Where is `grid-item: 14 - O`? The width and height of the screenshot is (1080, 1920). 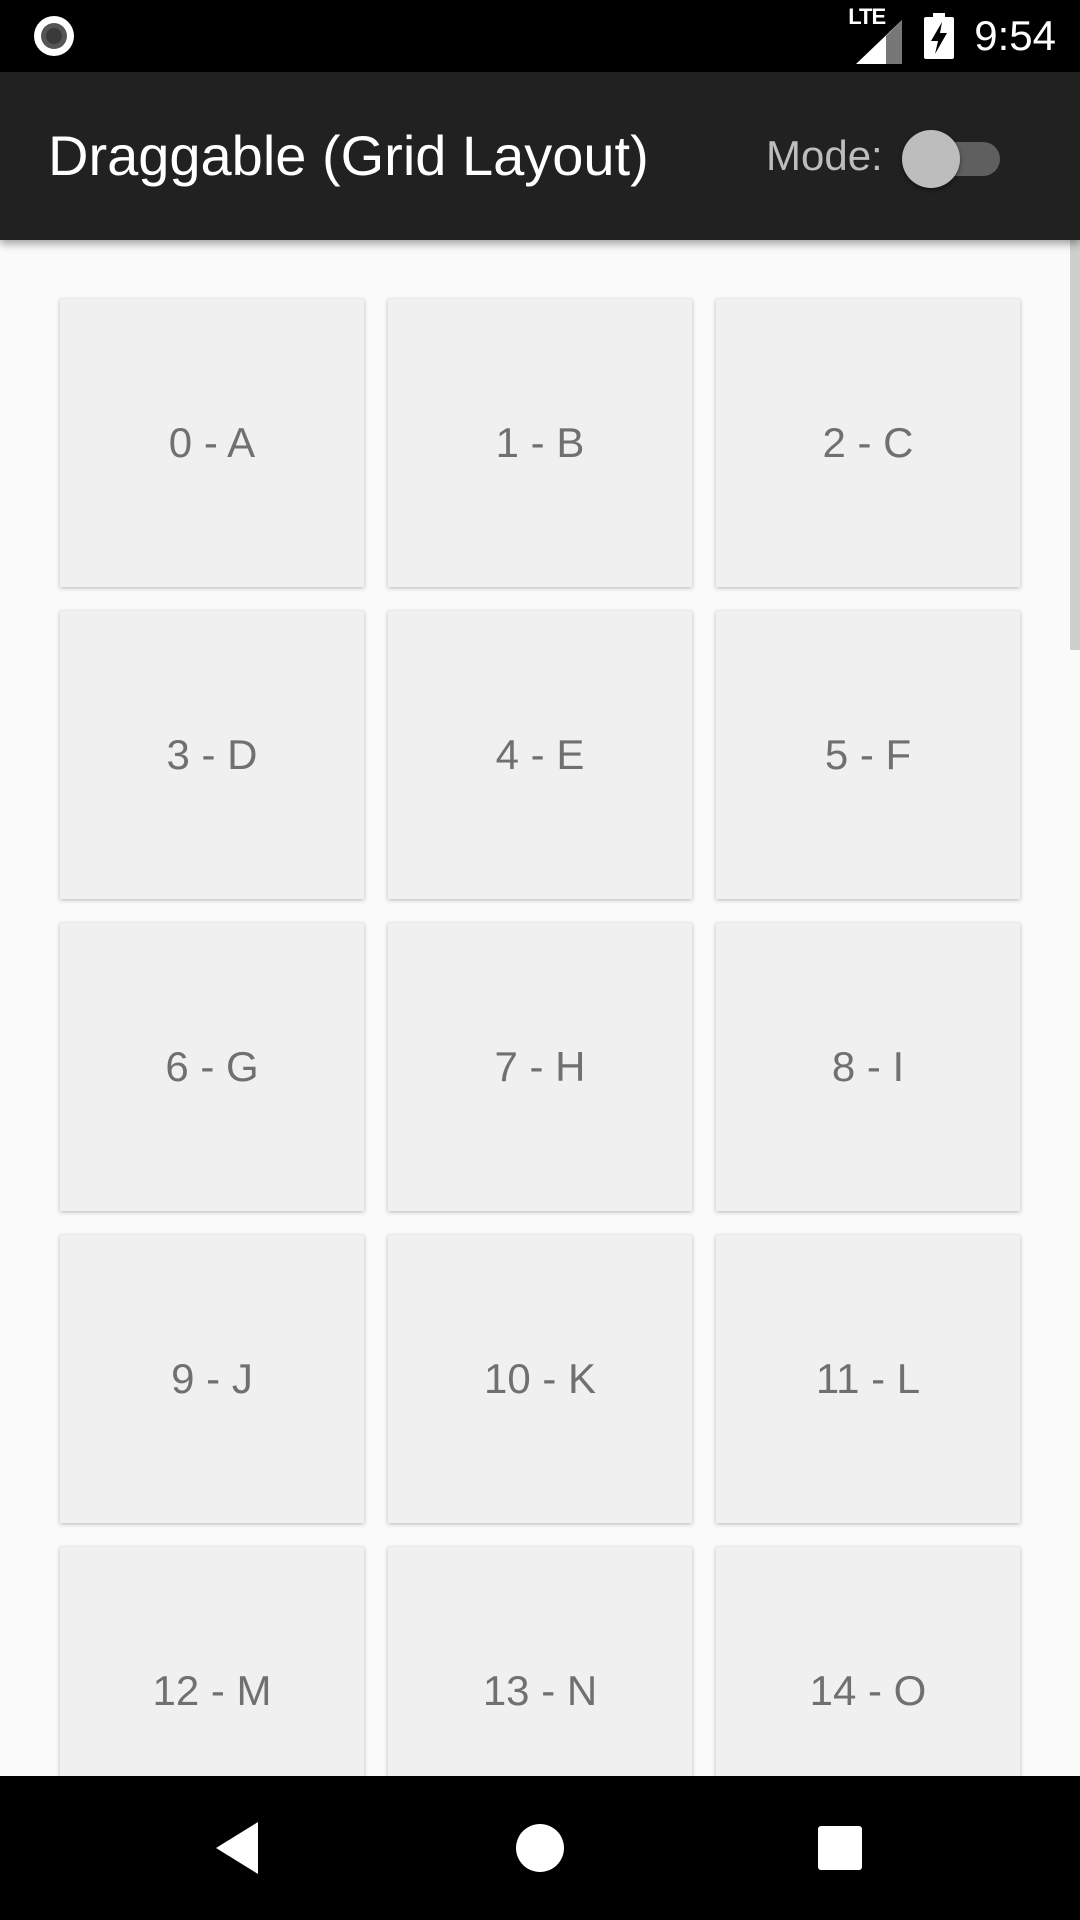 grid-item: 14 - O is located at coordinates (868, 1661).